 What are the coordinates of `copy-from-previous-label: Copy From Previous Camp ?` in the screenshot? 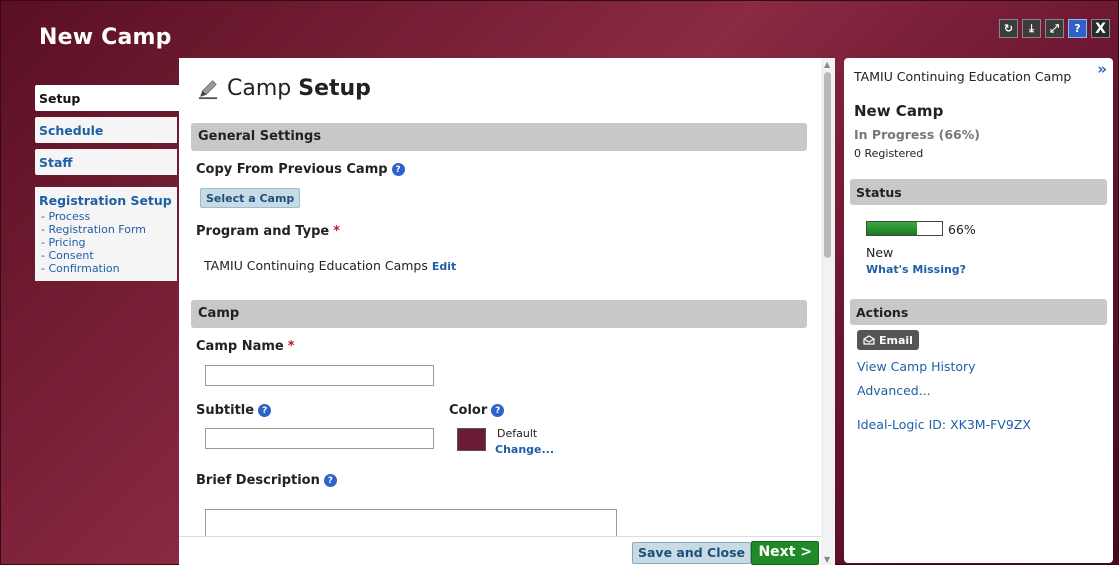 It's located at (300, 169).